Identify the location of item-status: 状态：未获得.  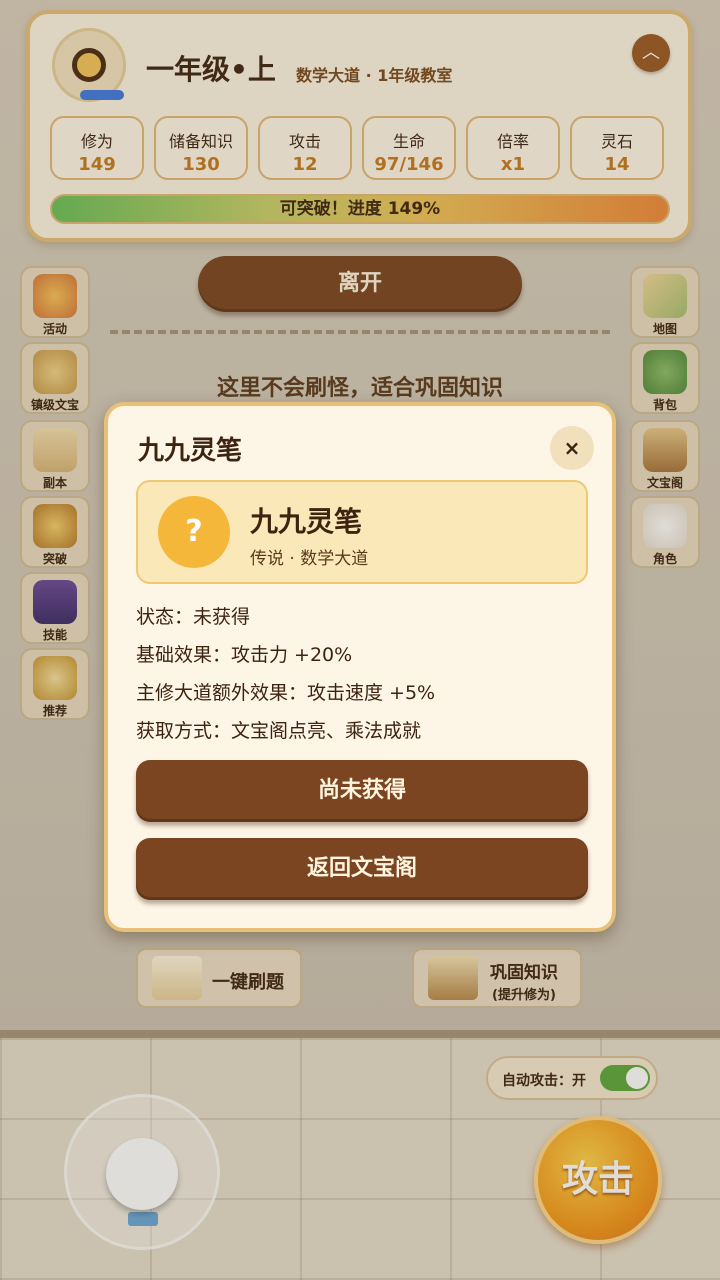
(193, 617).